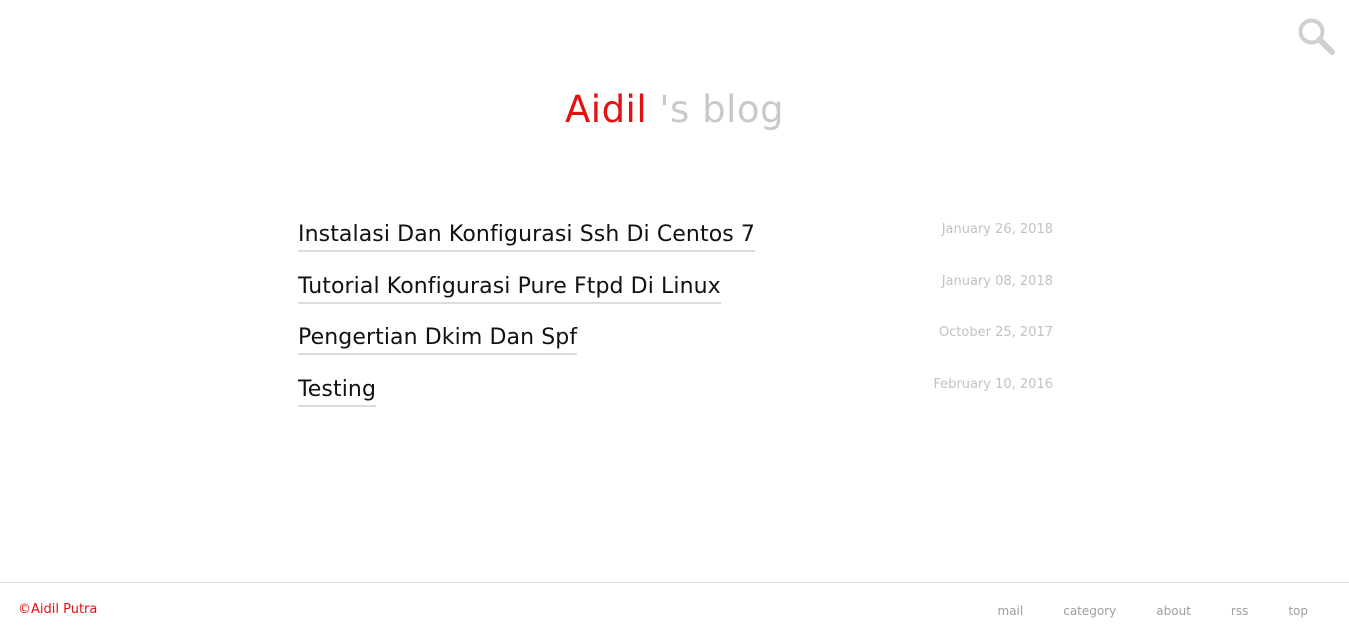 This screenshot has height=642, width=1349. What do you see at coordinates (675, 343) in the screenshot?
I see `post-item: Pengertian Dkim Dan Spf October 25, 2017` at bounding box center [675, 343].